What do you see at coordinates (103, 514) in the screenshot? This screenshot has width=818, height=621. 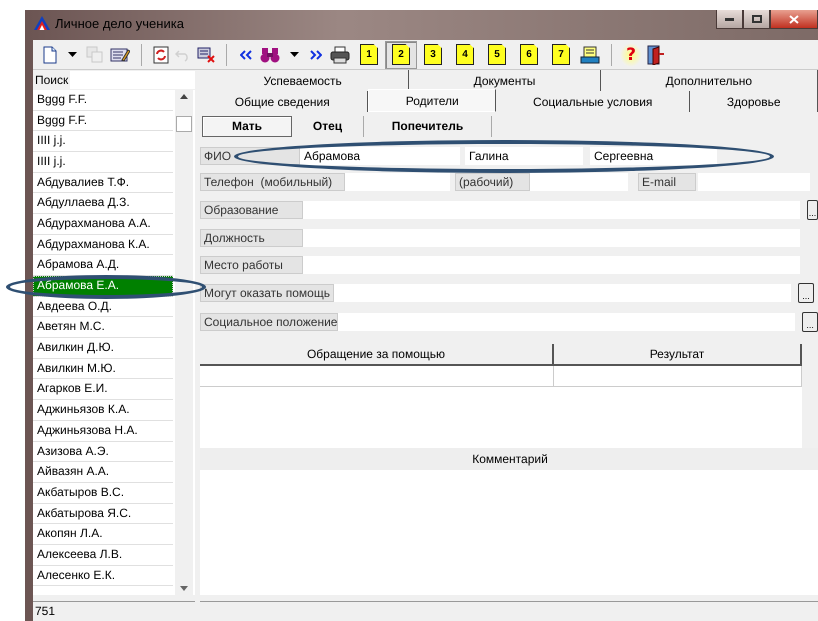 I see `student-list-item: Акбатырова Я.С.` at bounding box center [103, 514].